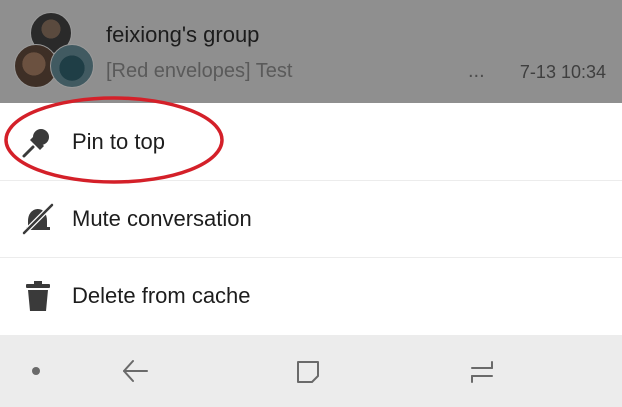 The height and width of the screenshot is (407, 622). What do you see at coordinates (162, 218) in the screenshot?
I see `menu-item-label: Mute conversation` at bounding box center [162, 218].